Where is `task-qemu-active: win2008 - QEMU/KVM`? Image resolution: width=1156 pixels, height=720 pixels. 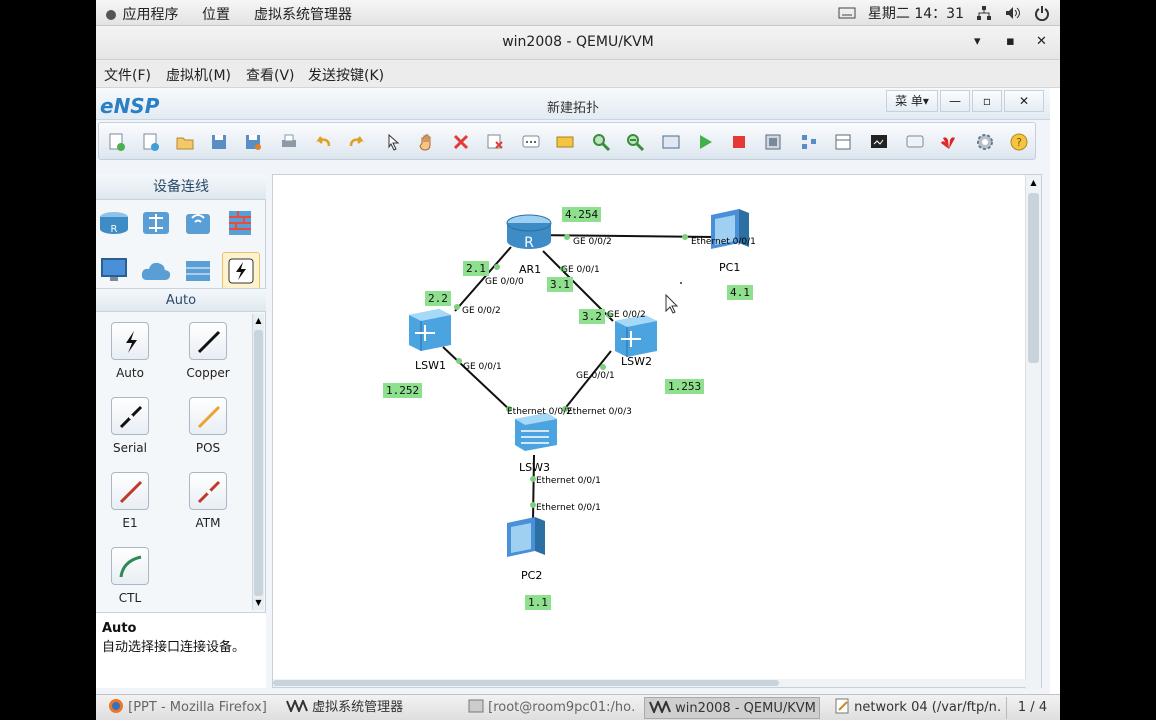
task-qemu-active: win2008 - QEMU/KVM is located at coordinates (732, 708).